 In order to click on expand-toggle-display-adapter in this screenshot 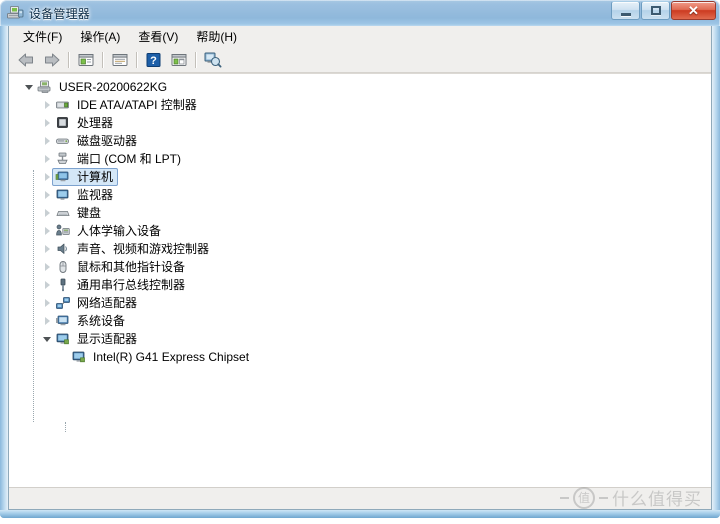, I will do `click(47, 339)`.